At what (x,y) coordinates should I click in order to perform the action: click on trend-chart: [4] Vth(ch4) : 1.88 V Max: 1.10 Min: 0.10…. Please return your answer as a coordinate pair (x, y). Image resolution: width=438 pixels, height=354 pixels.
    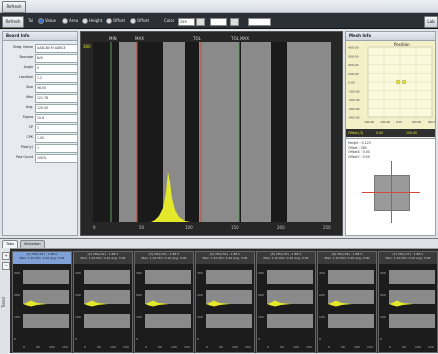
    Looking at the image, I should click on (225, 302).